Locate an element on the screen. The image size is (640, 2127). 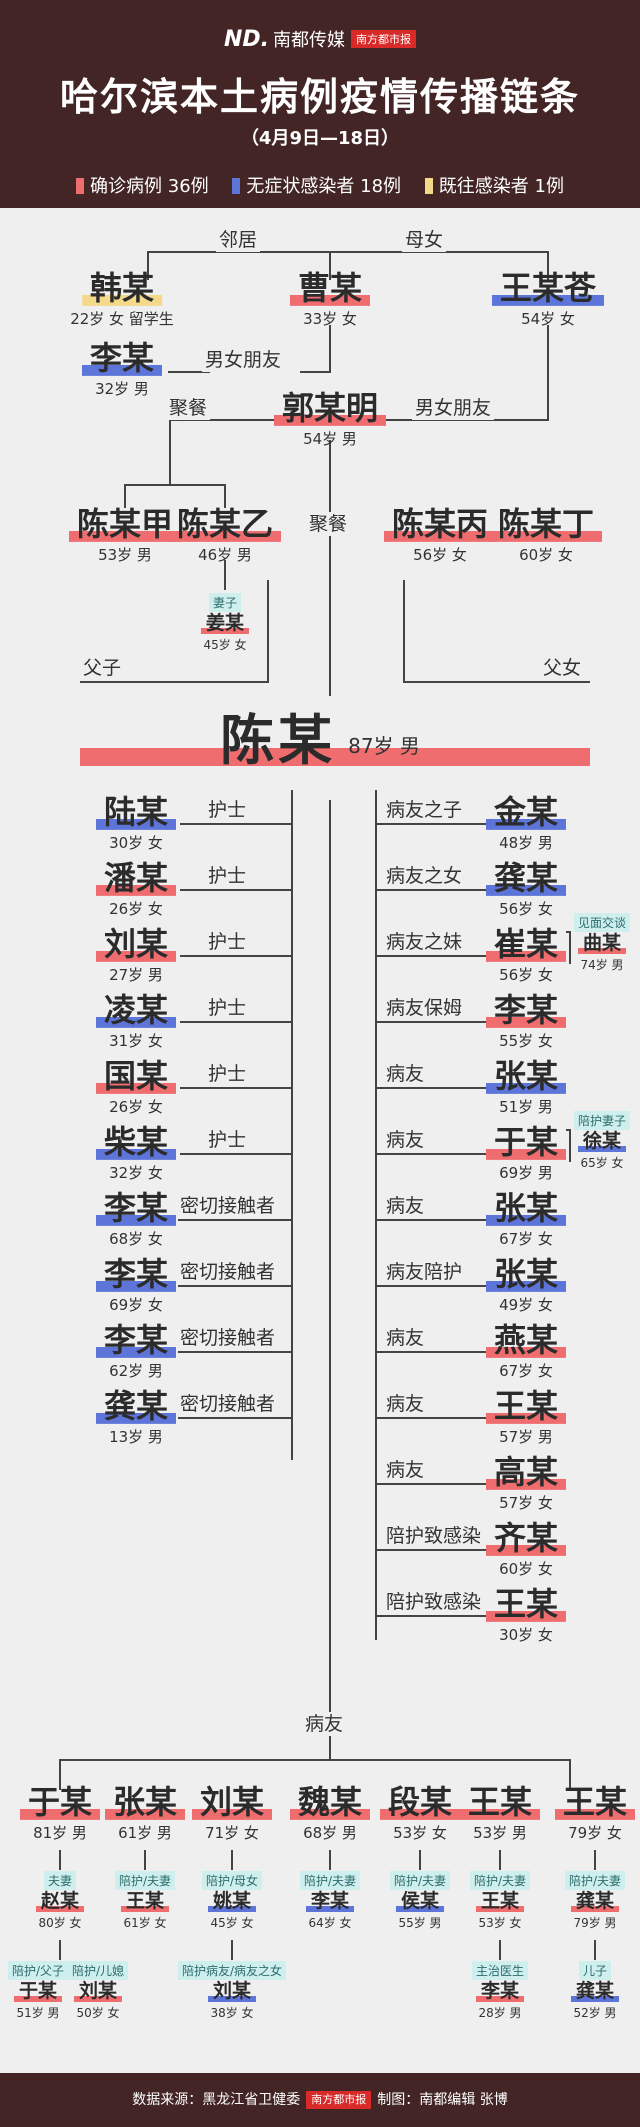
bottom-person-4: 段某 53岁 女 is located at coordinates (420, 1814).